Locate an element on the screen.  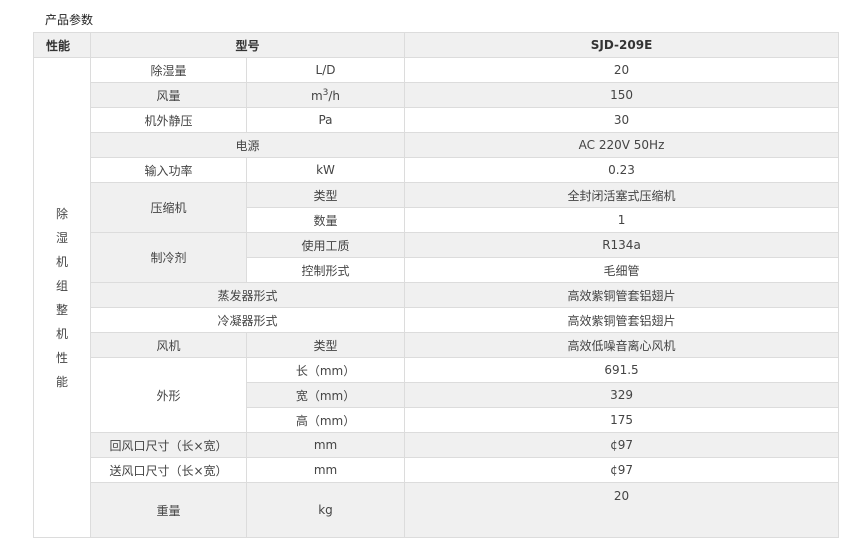
fan-type-value: 高效低噪音离心风机 is located at coordinates (622, 345).